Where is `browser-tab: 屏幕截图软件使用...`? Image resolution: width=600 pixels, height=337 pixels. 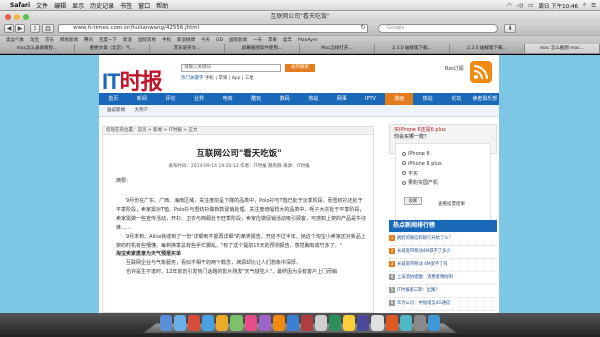
browser-tab: 屏幕截图软件使用... is located at coordinates (262, 48).